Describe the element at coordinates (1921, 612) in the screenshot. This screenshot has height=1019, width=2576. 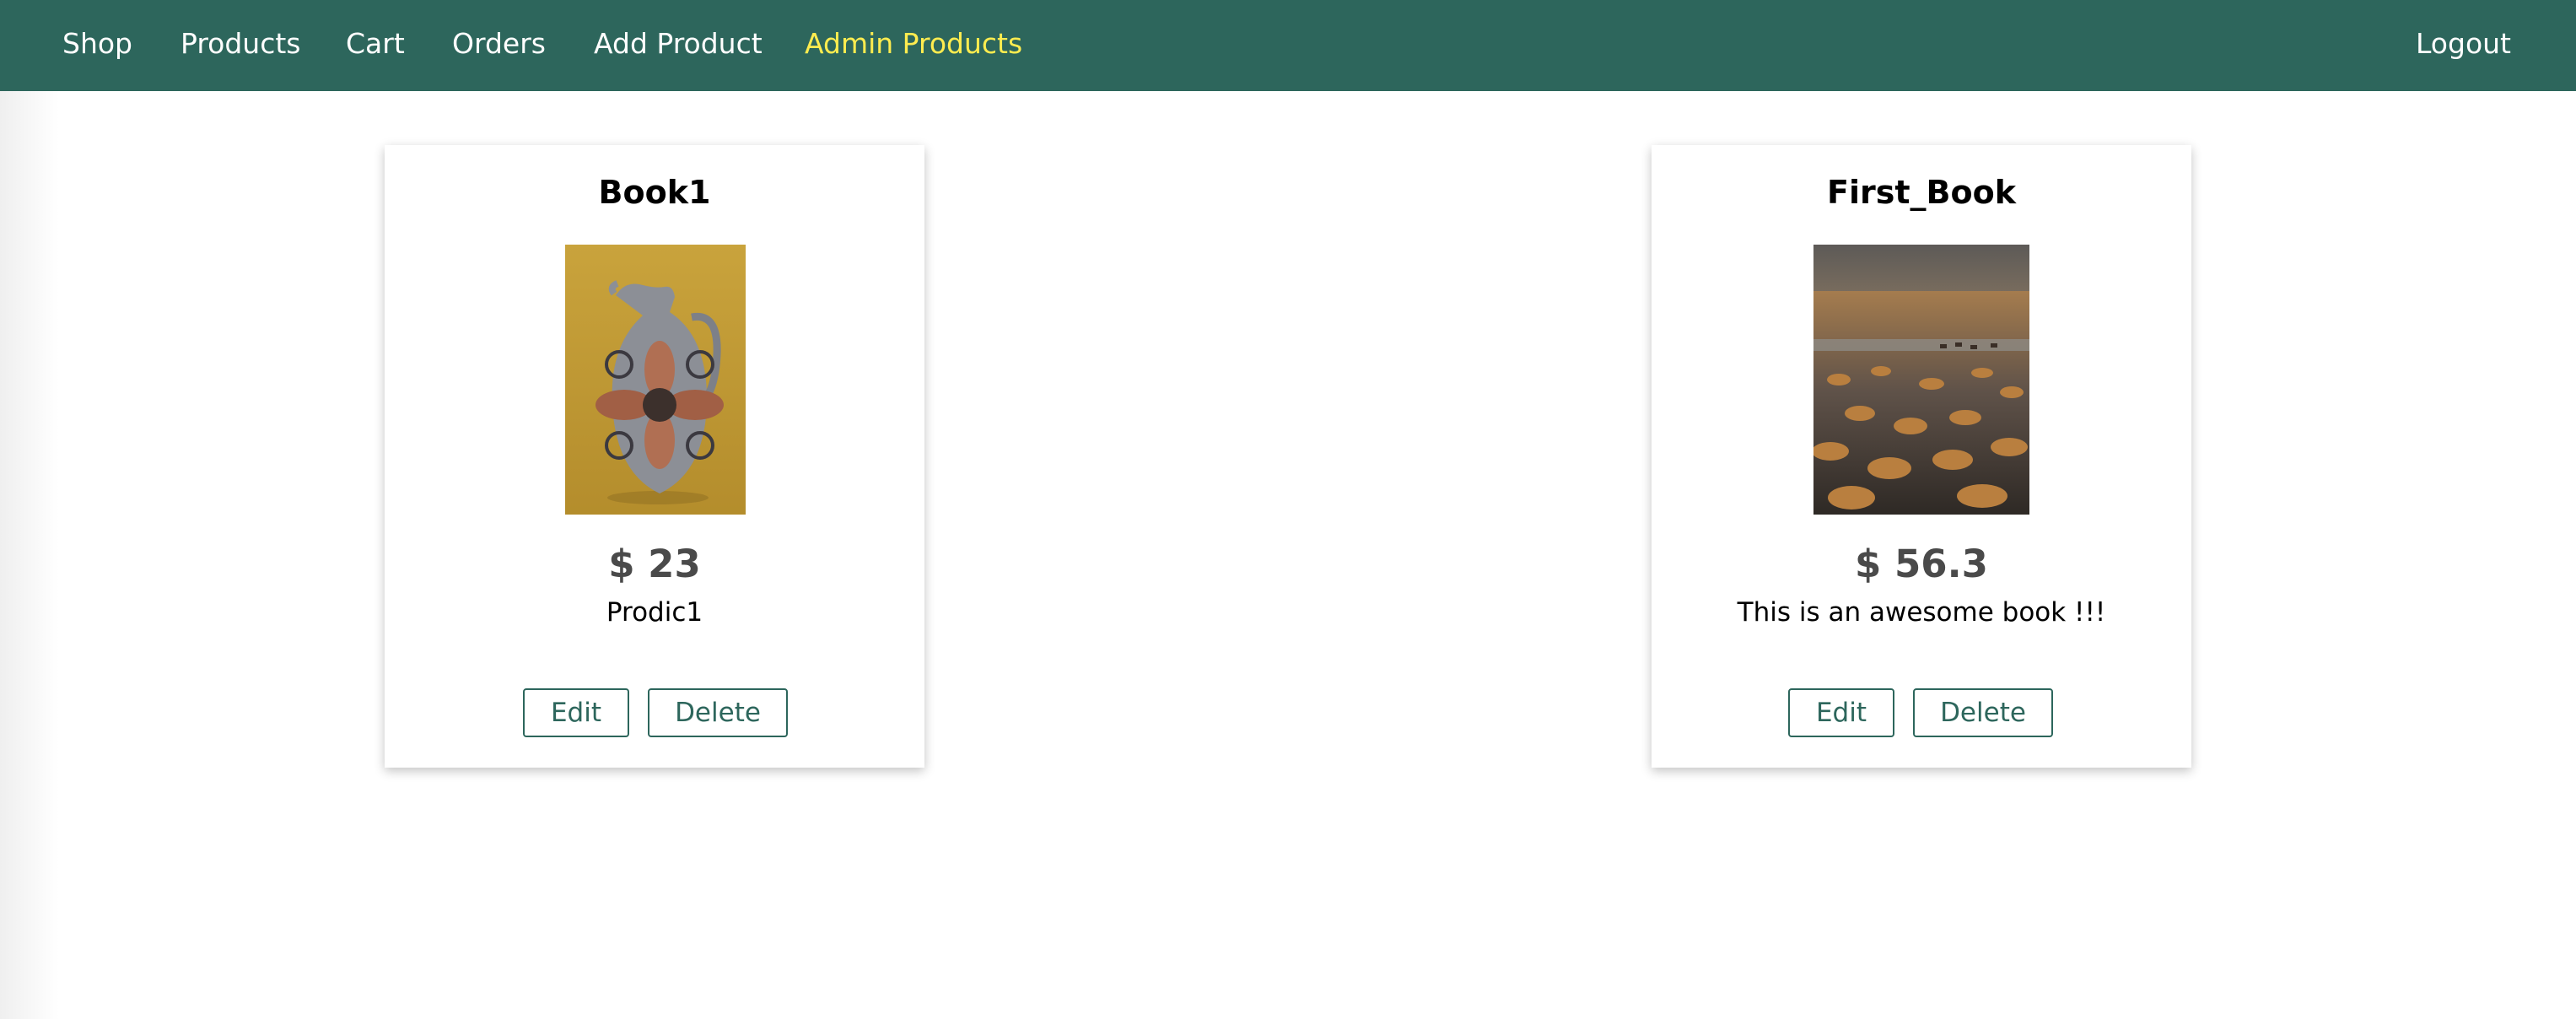
I see `product-description: This is an awesome book !!!` at that location.